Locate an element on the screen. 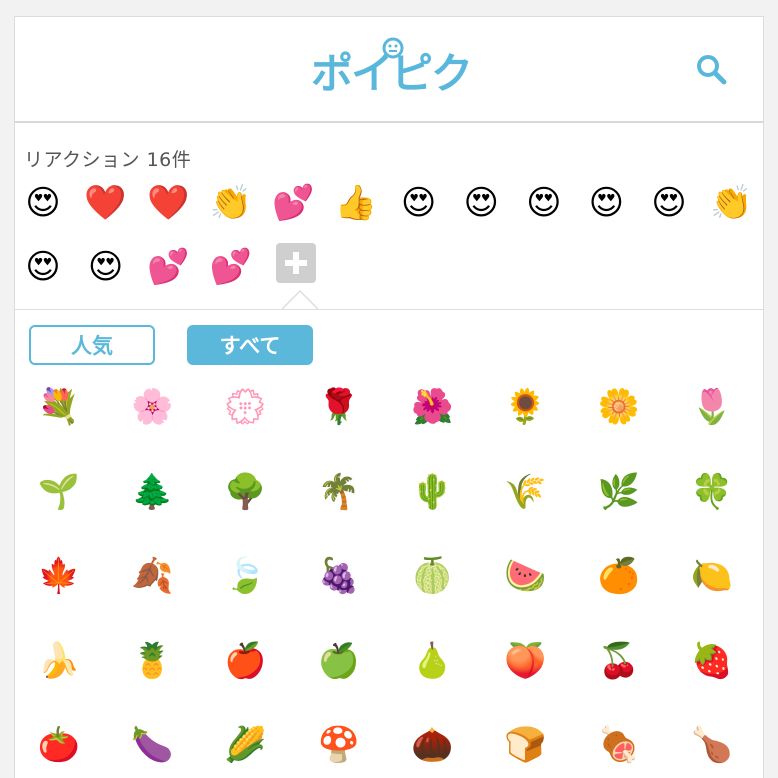  emoji-option: 💐 is located at coordinates (59, 407).